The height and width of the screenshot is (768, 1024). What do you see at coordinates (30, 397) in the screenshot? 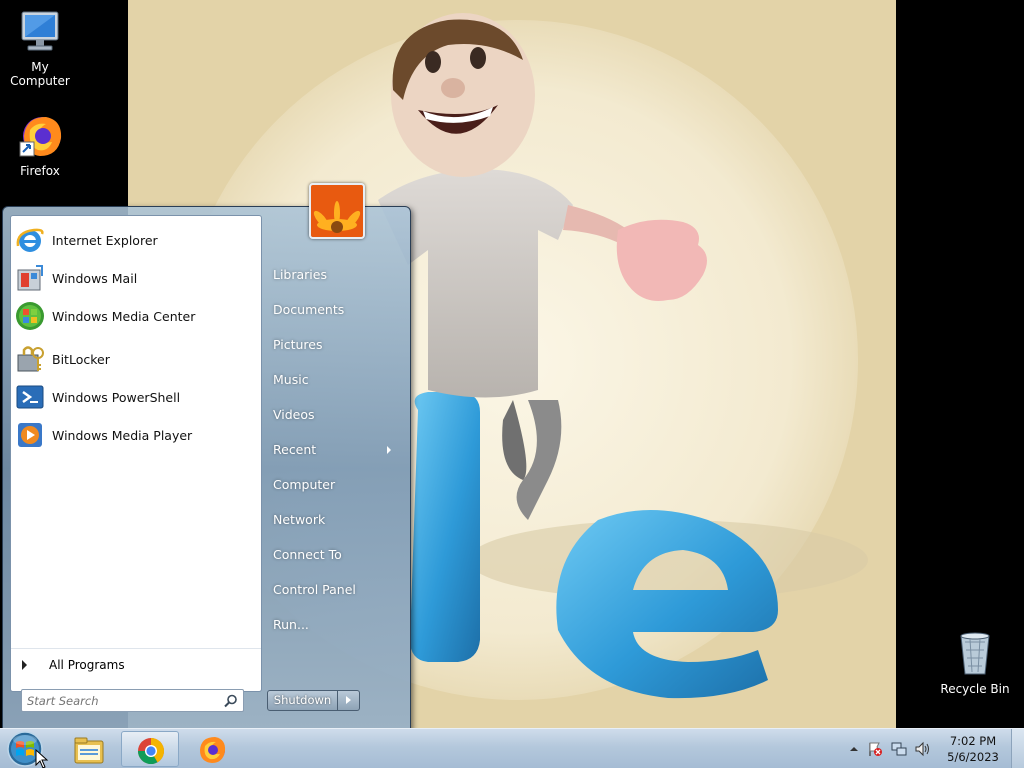
I see `powershell-icon` at bounding box center [30, 397].